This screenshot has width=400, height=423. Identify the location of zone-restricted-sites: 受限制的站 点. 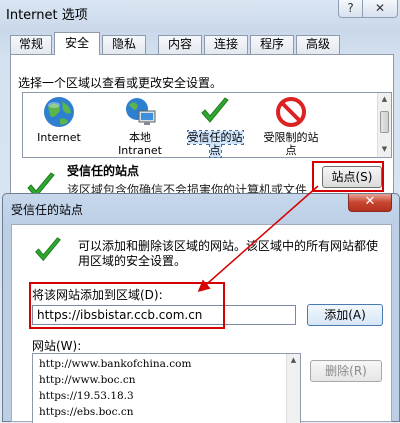
(291, 126).